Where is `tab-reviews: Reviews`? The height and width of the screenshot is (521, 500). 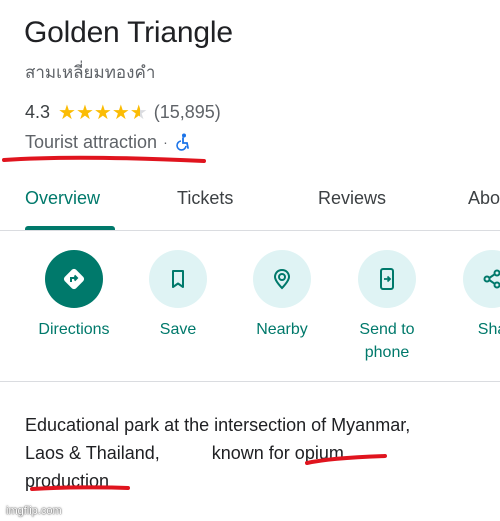 tab-reviews: Reviews is located at coordinates (352, 198).